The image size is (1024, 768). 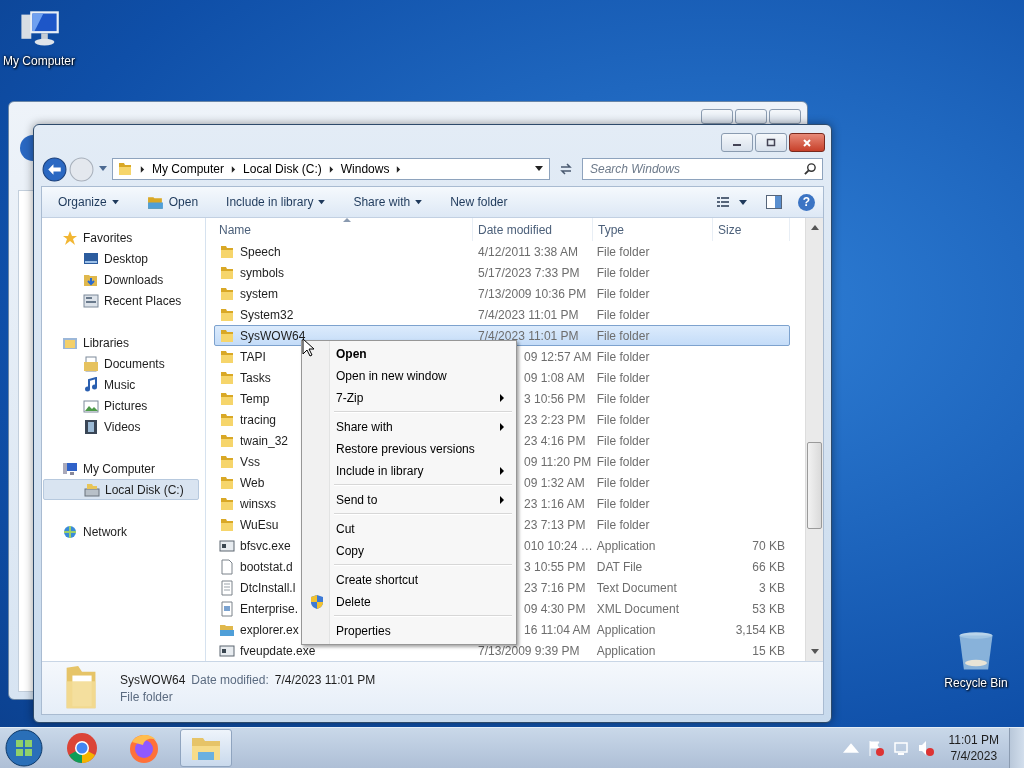 What do you see at coordinates (70, 237) in the screenshot?
I see `star-icon` at bounding box center [70, 237].